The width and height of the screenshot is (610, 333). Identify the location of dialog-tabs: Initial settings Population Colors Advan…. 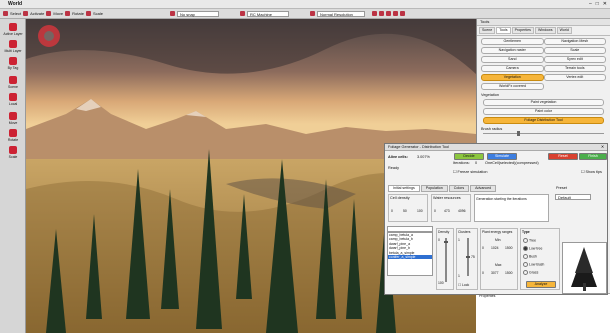
(442, 188).